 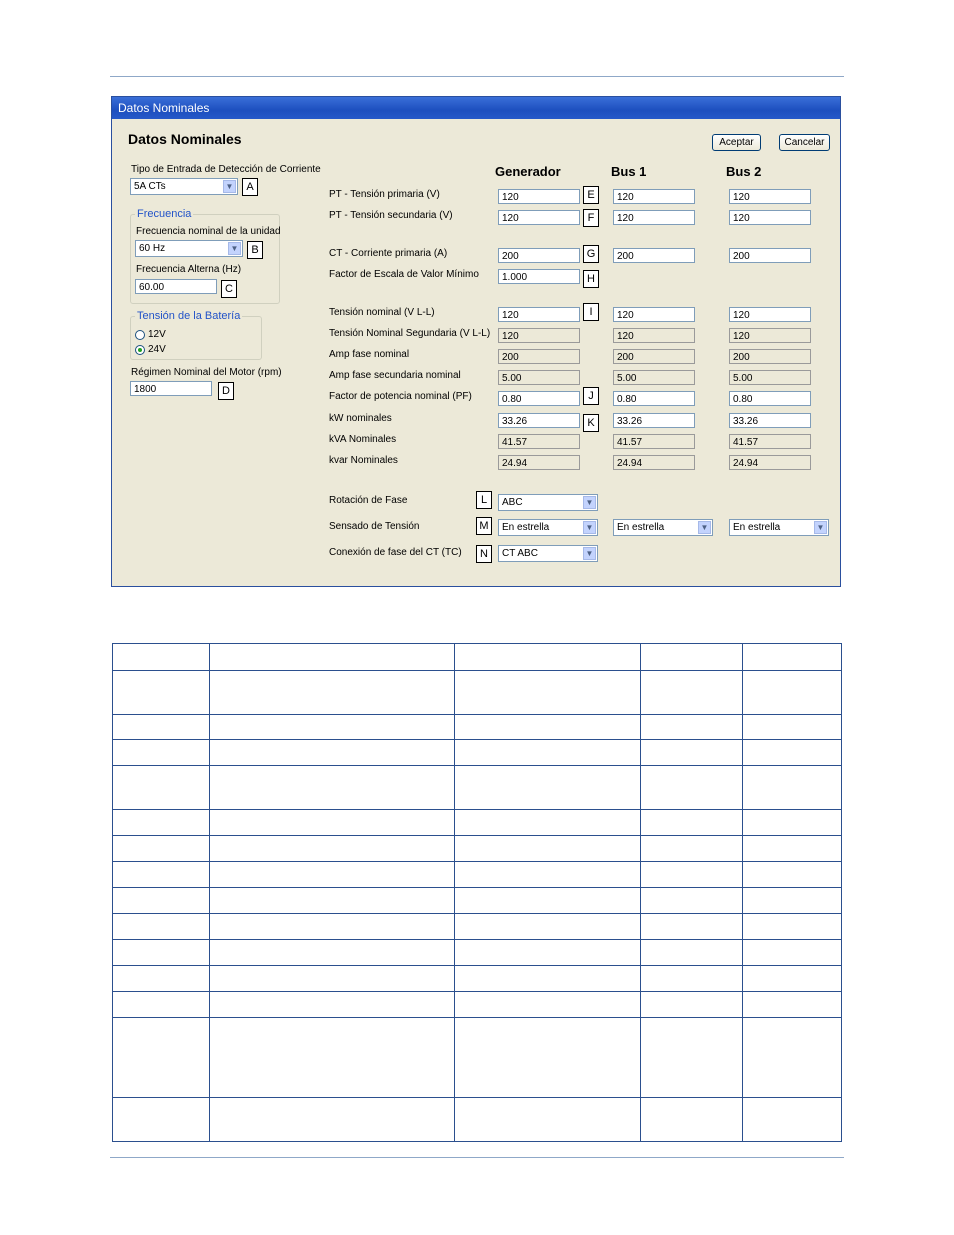 What do you see at coordinates (591, 423) in the screenshot?
I see `tag-k: K` at bounding box center [591, 423].